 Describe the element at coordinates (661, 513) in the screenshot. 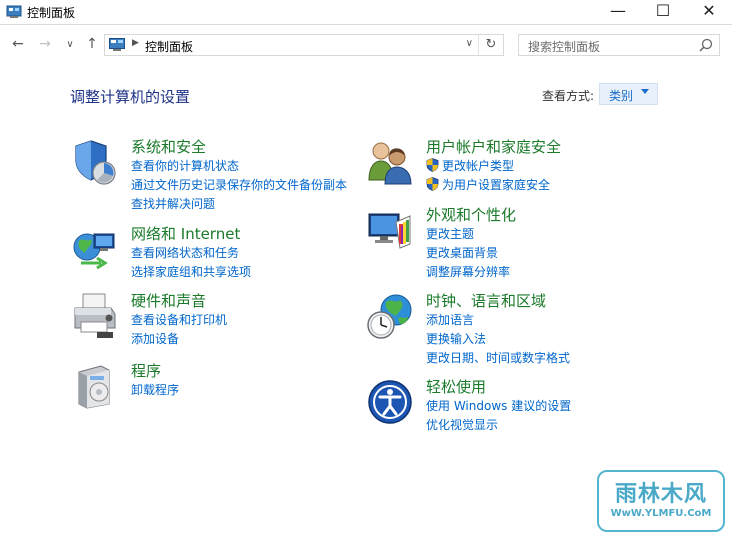

I see `watermark-url: WwW.YLMFU.CoM` at that location.